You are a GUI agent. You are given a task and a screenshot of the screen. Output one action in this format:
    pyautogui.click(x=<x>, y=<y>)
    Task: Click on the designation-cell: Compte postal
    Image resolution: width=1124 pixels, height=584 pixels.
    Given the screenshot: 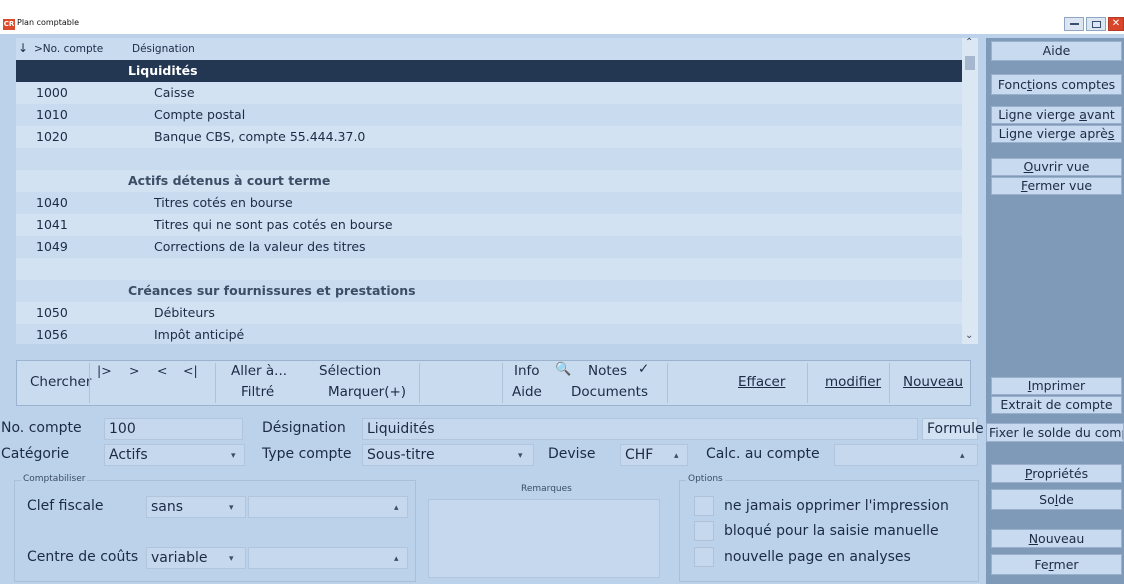 What is the action you would take?
    pyautogui.click(x=200, y=114)
    